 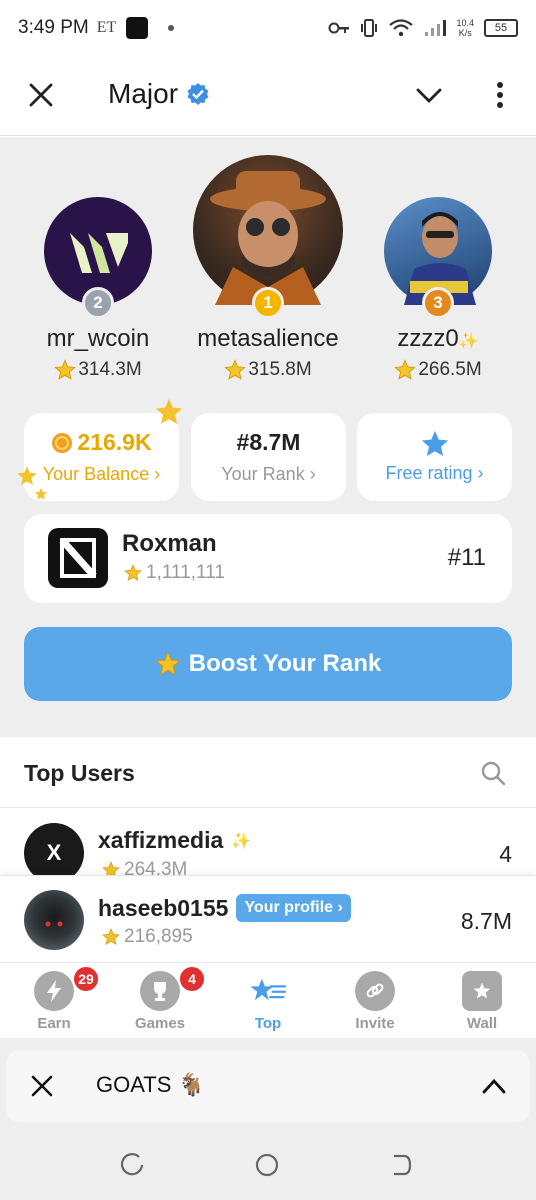 What do you see at coordinates (465, 28) in the screenshot?
I see `network-speed: 10.4 K/s` at bounding box center [465, 28].